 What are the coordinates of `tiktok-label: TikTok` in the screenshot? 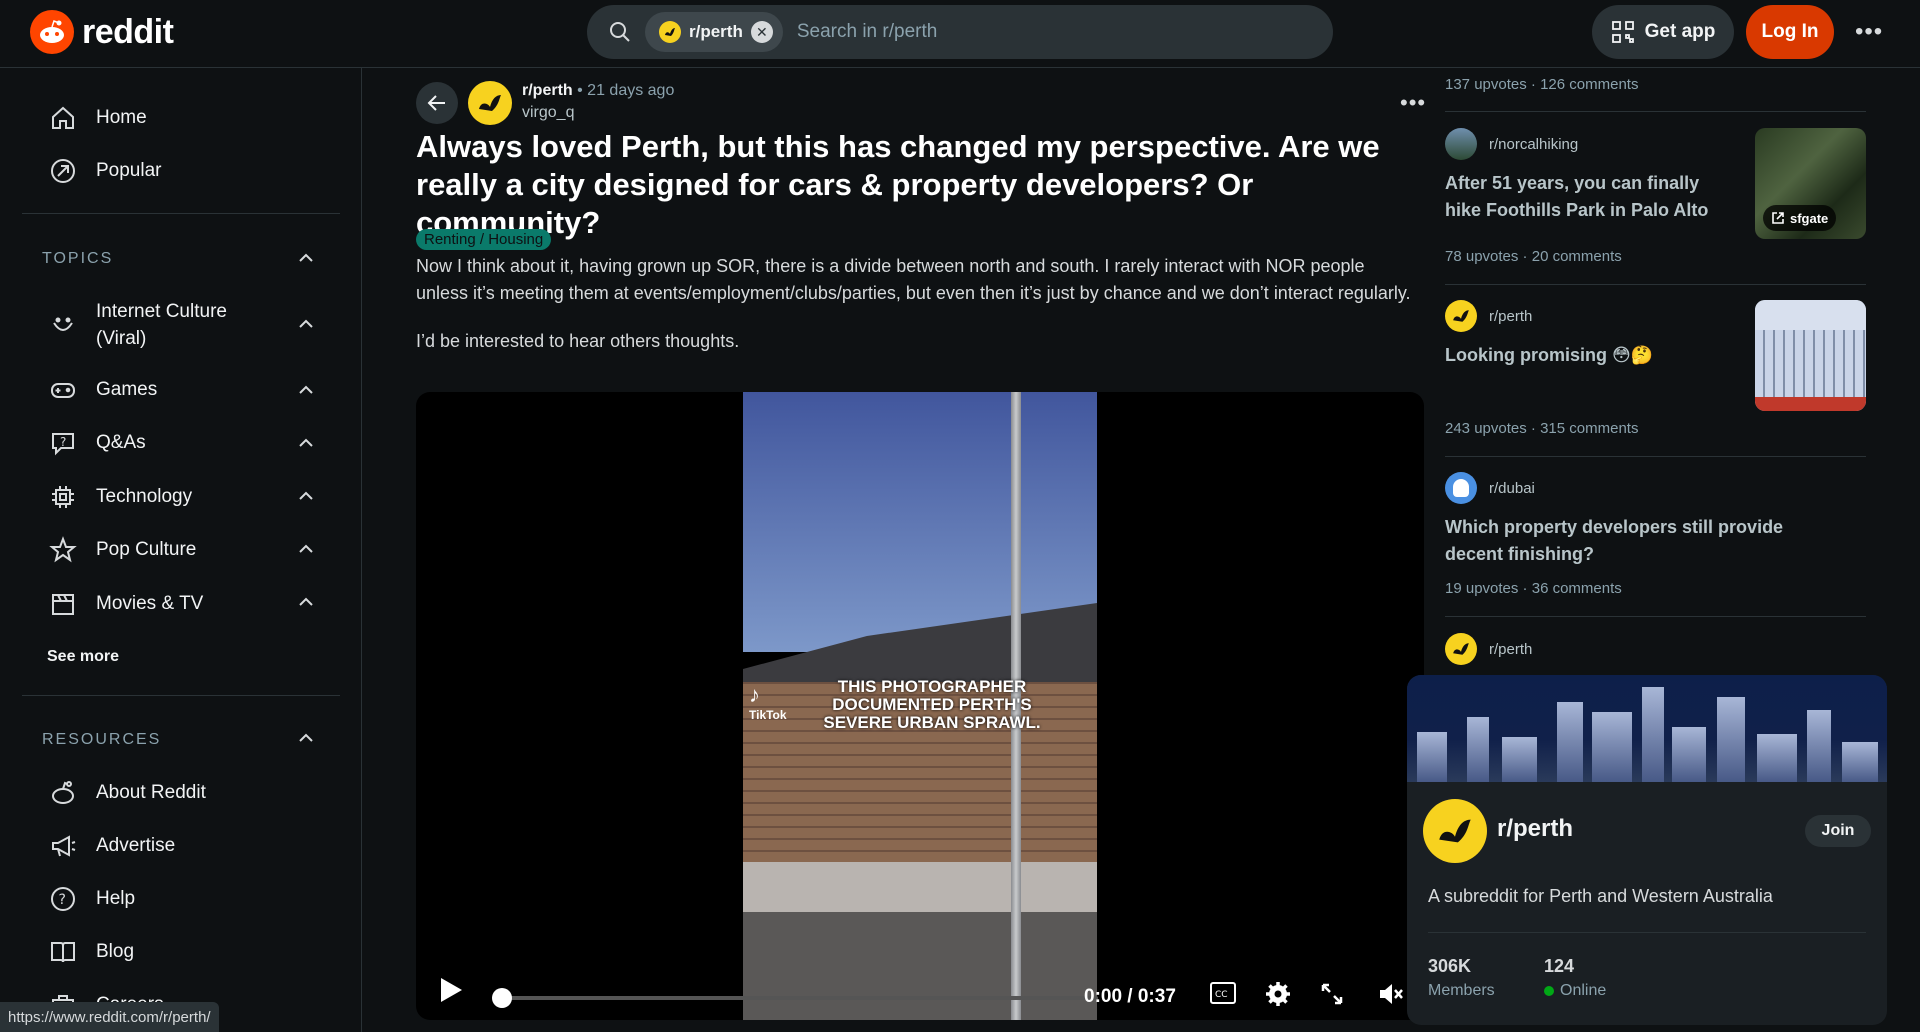 It's located at (768, 715).